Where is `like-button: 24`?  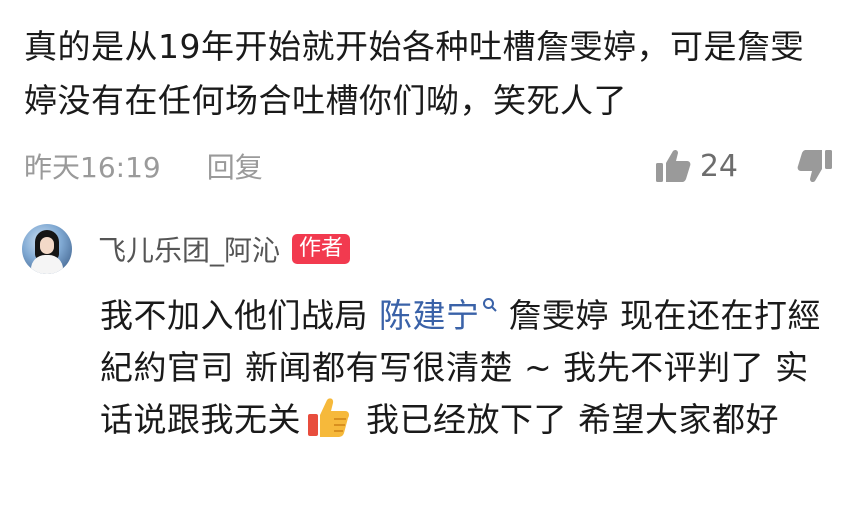
like-button: 24 is located at coordinates (696, 166).